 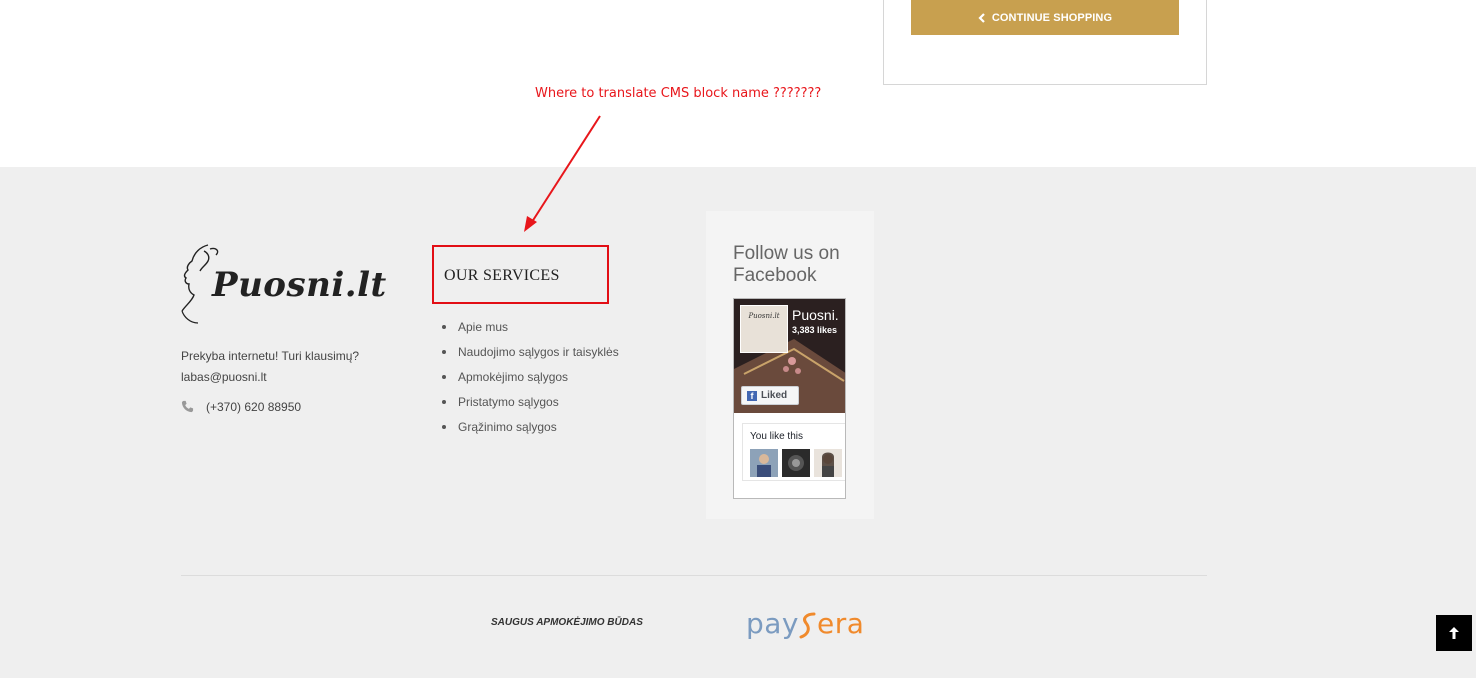 I want to click on back-to-top-button, so click(x=1454, y=633).